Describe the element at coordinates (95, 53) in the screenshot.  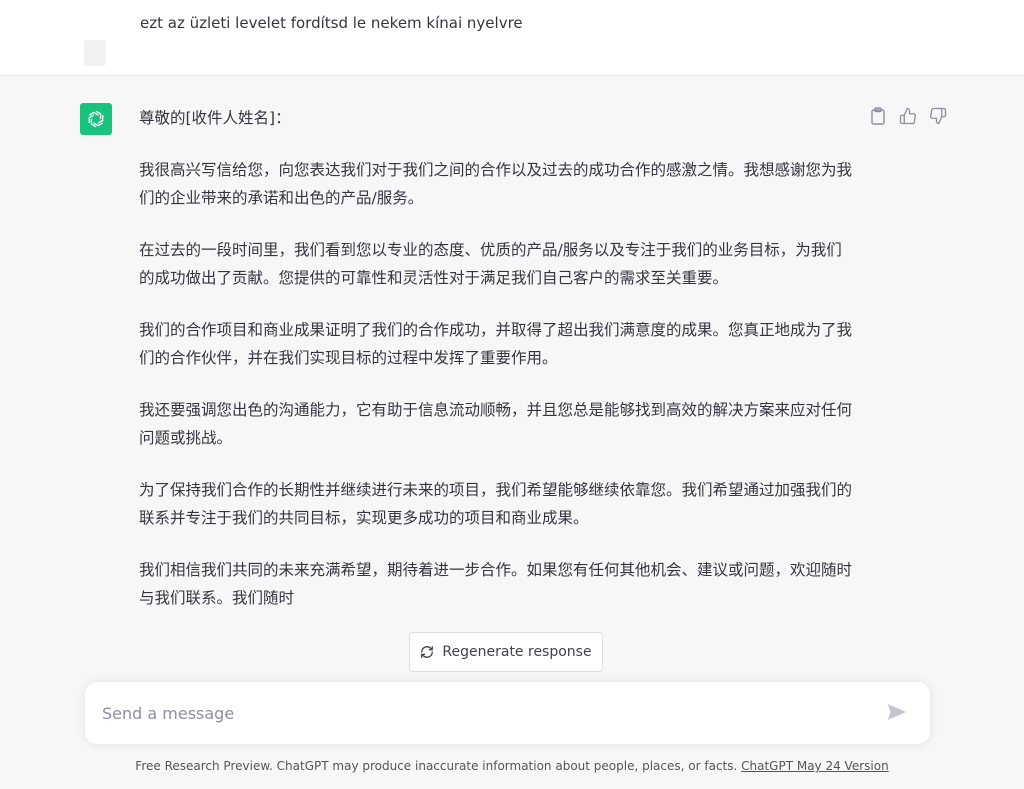
I see `user-avatar` at that location.